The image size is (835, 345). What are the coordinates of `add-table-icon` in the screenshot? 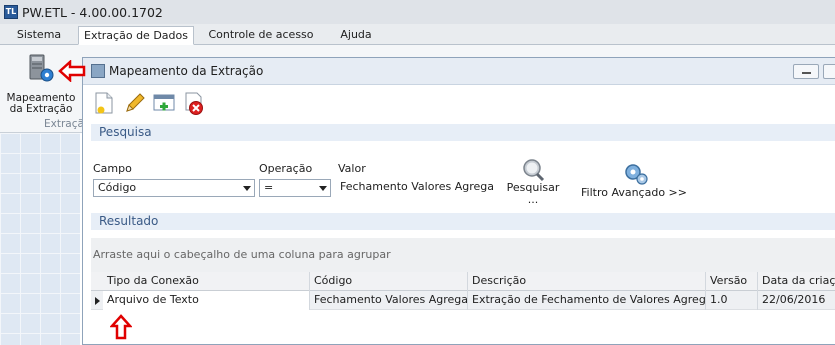 It's located at (164, 102).